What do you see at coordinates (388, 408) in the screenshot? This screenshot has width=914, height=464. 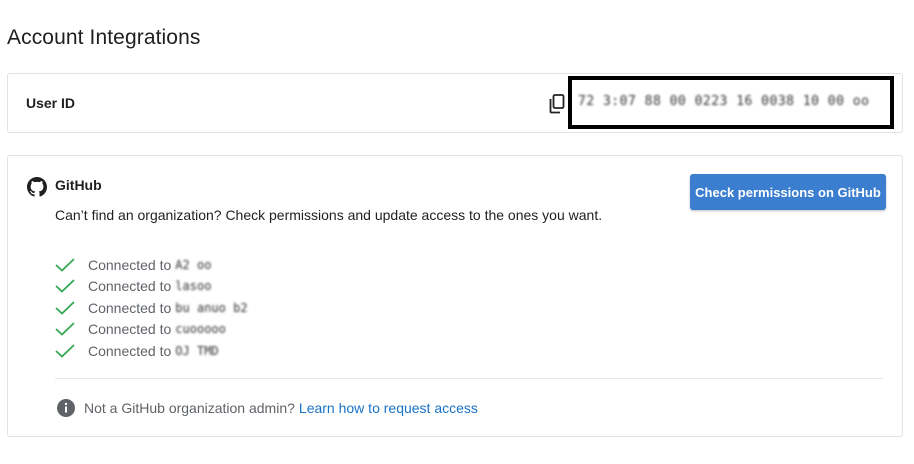 I see `request-access-link: Learn how to request access` at bounding box center [388, 408].